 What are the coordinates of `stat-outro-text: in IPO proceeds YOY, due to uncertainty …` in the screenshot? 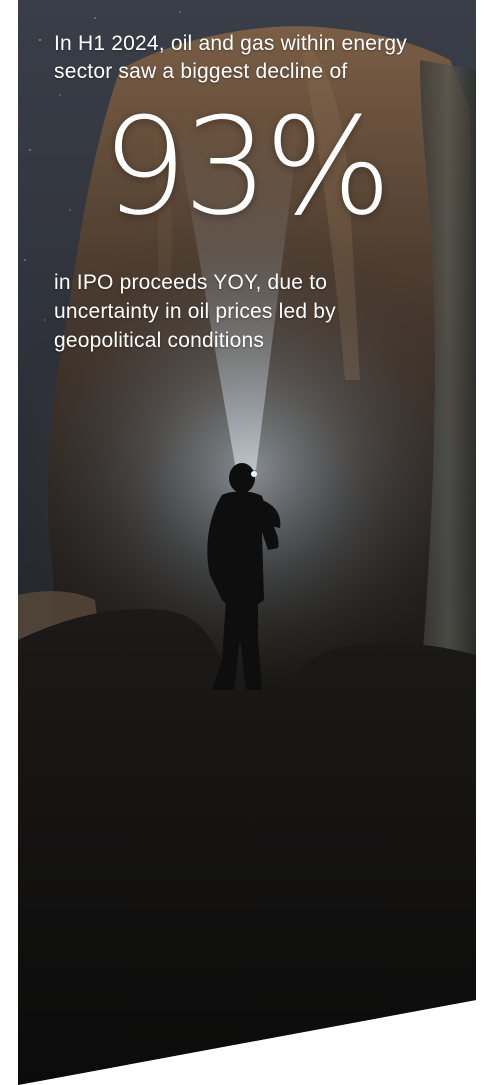 It's located at (195, 311).